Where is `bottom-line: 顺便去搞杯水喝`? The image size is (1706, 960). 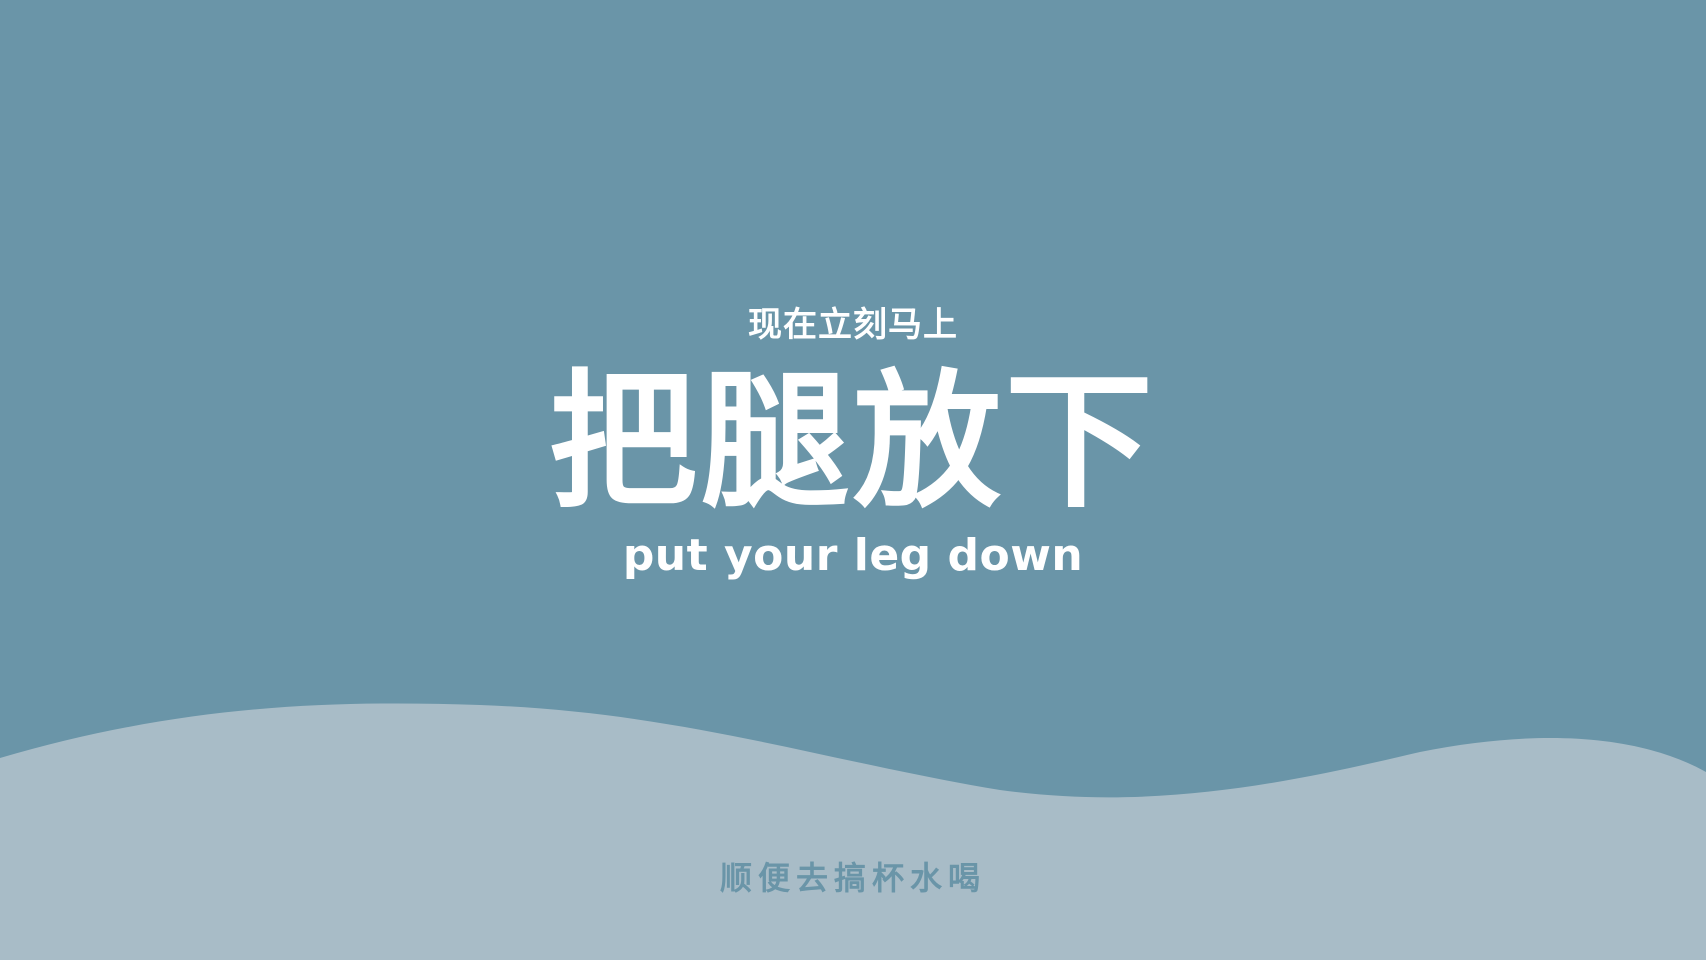
bottom-line: 顺便去搞杯水喝 is located at coordinates (852, 878).